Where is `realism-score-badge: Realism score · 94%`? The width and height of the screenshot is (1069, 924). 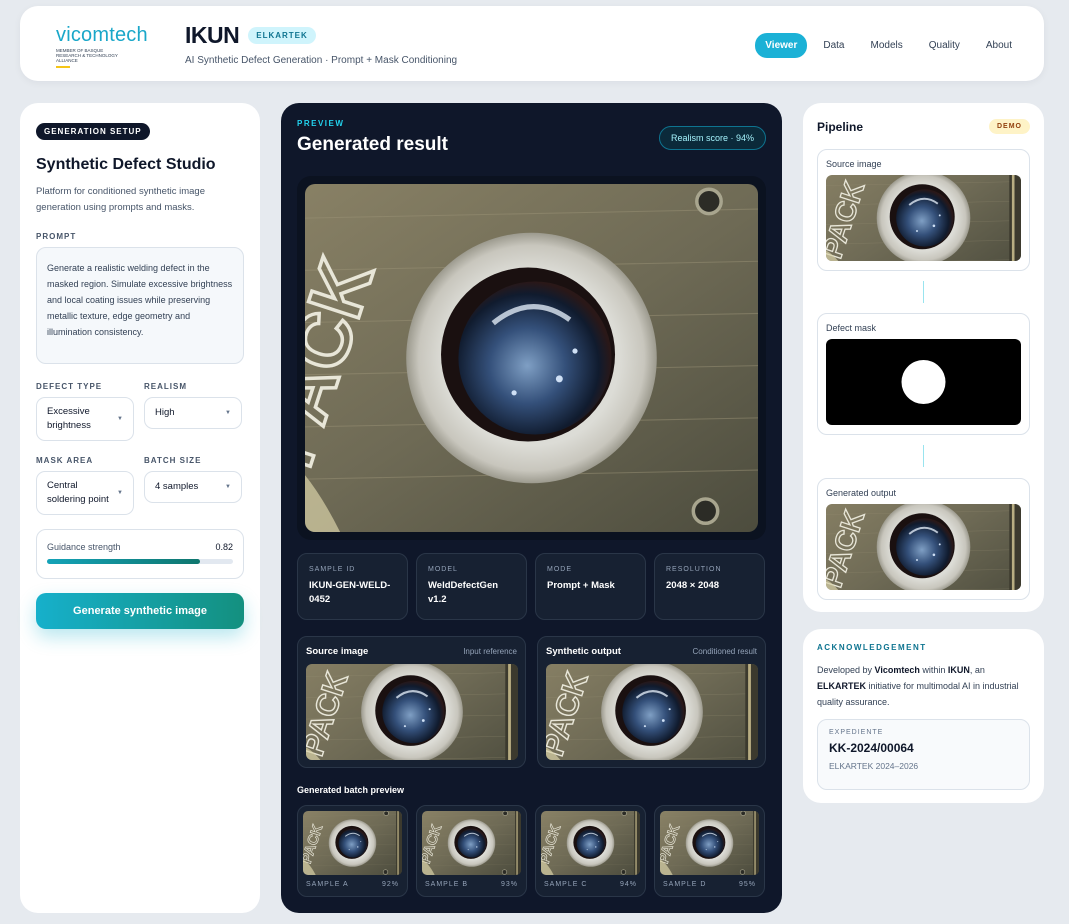 realism-score-badge: Realism score · 94% is located at coordinates (712, 138).